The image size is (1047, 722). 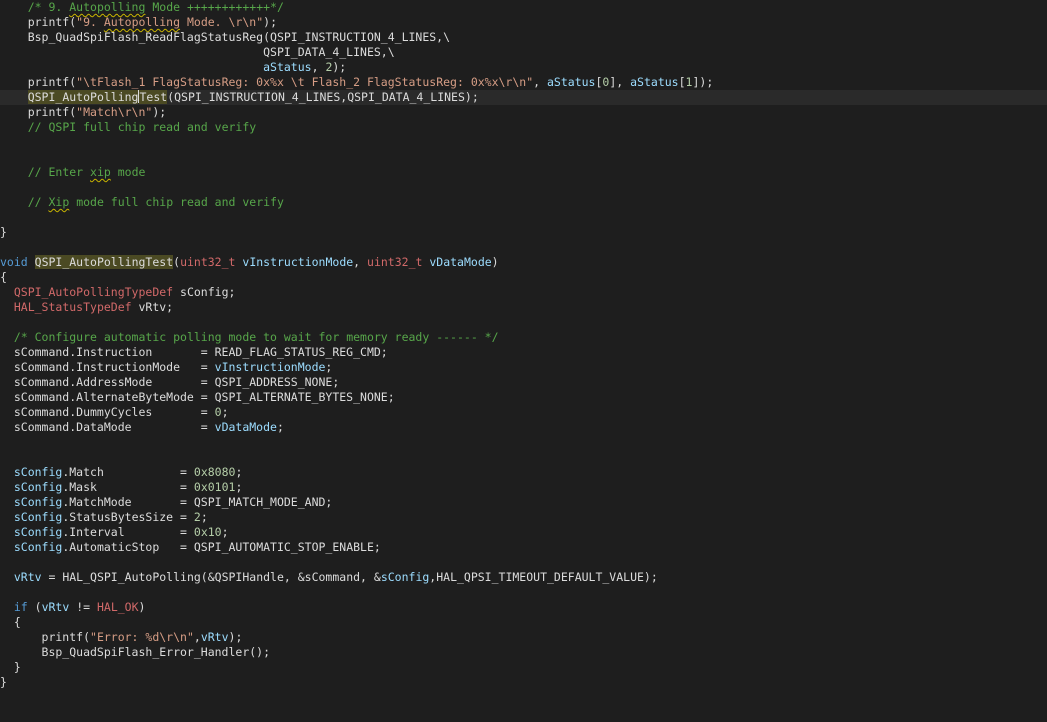 What do you see at coordinates (523, 202) in the screenshot?
I see `code-line: // Xip mode full chip read and verify` at bounding box center [523, 202].